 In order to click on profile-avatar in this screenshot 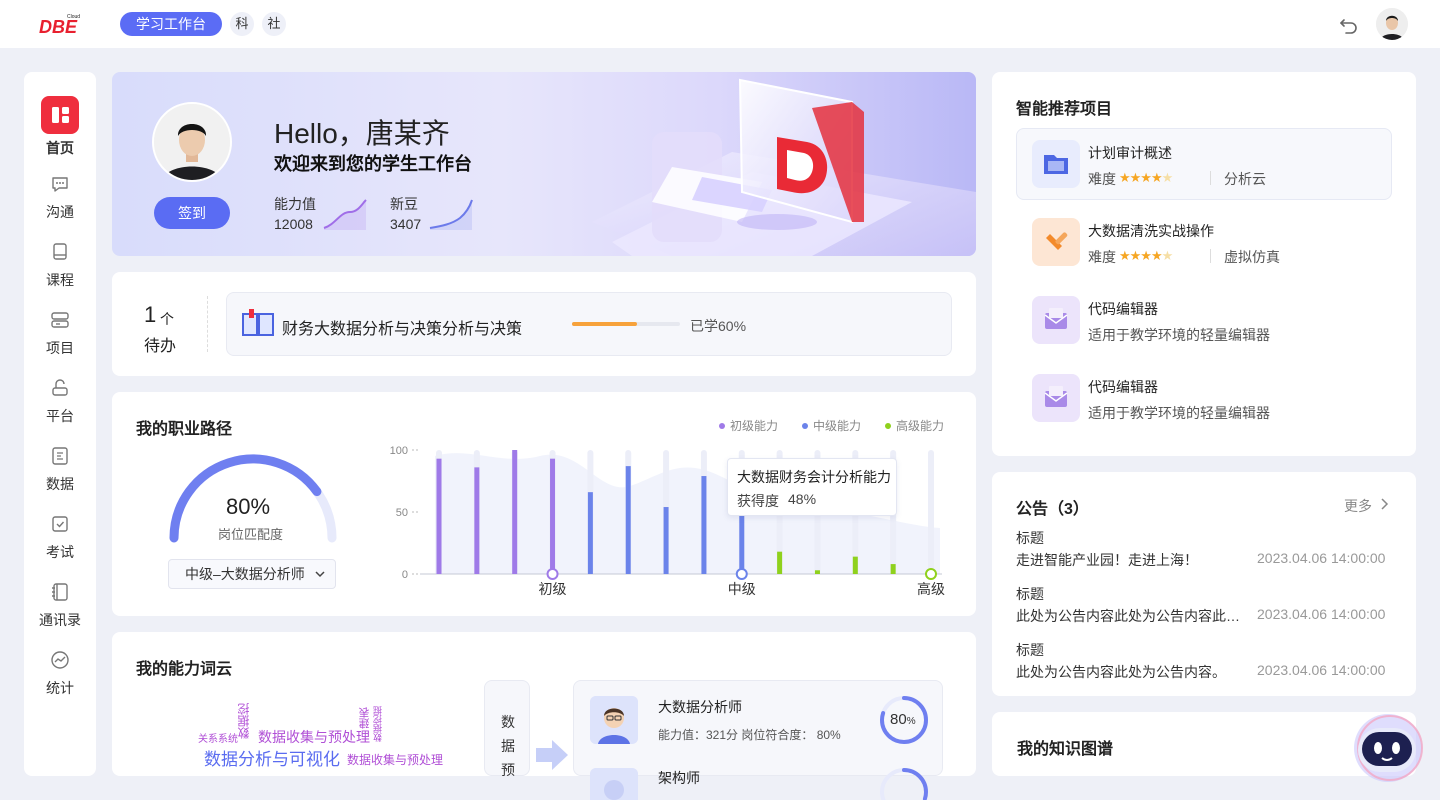, I will do `click(192, 142)`.